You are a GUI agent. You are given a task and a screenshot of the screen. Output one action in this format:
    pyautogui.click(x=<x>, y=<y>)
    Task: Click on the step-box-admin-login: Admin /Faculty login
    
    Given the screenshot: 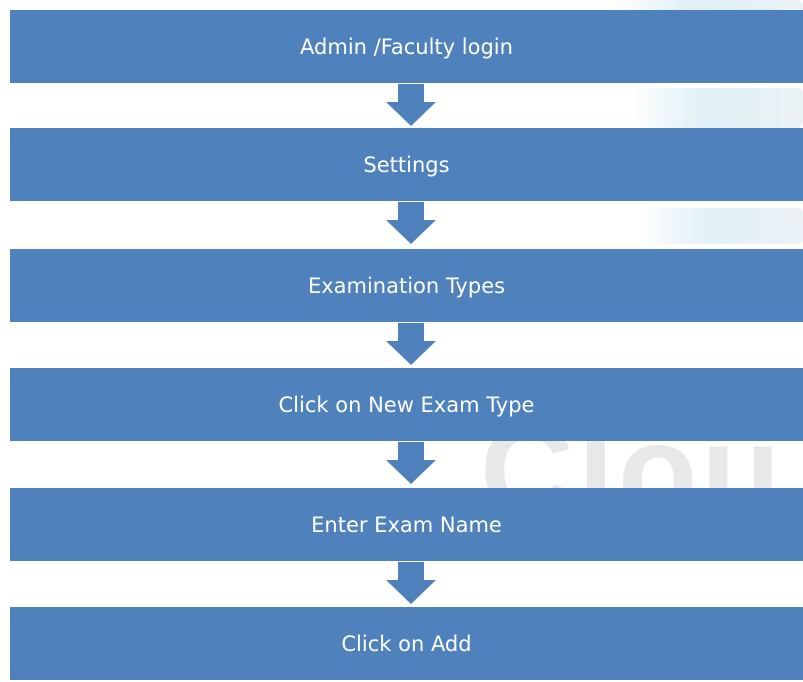 What is the action you would take?
    pyautogui.click(x=406, y=46)
    